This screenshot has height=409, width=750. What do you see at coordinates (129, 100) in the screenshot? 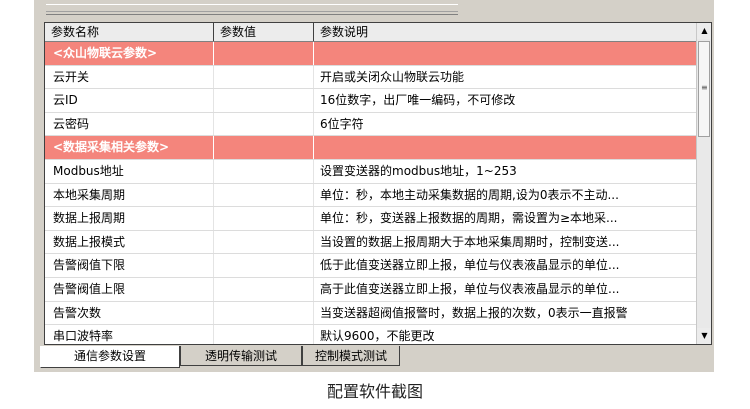
I see `param-name-cell: 云ID` at bounding box center [129, 100].